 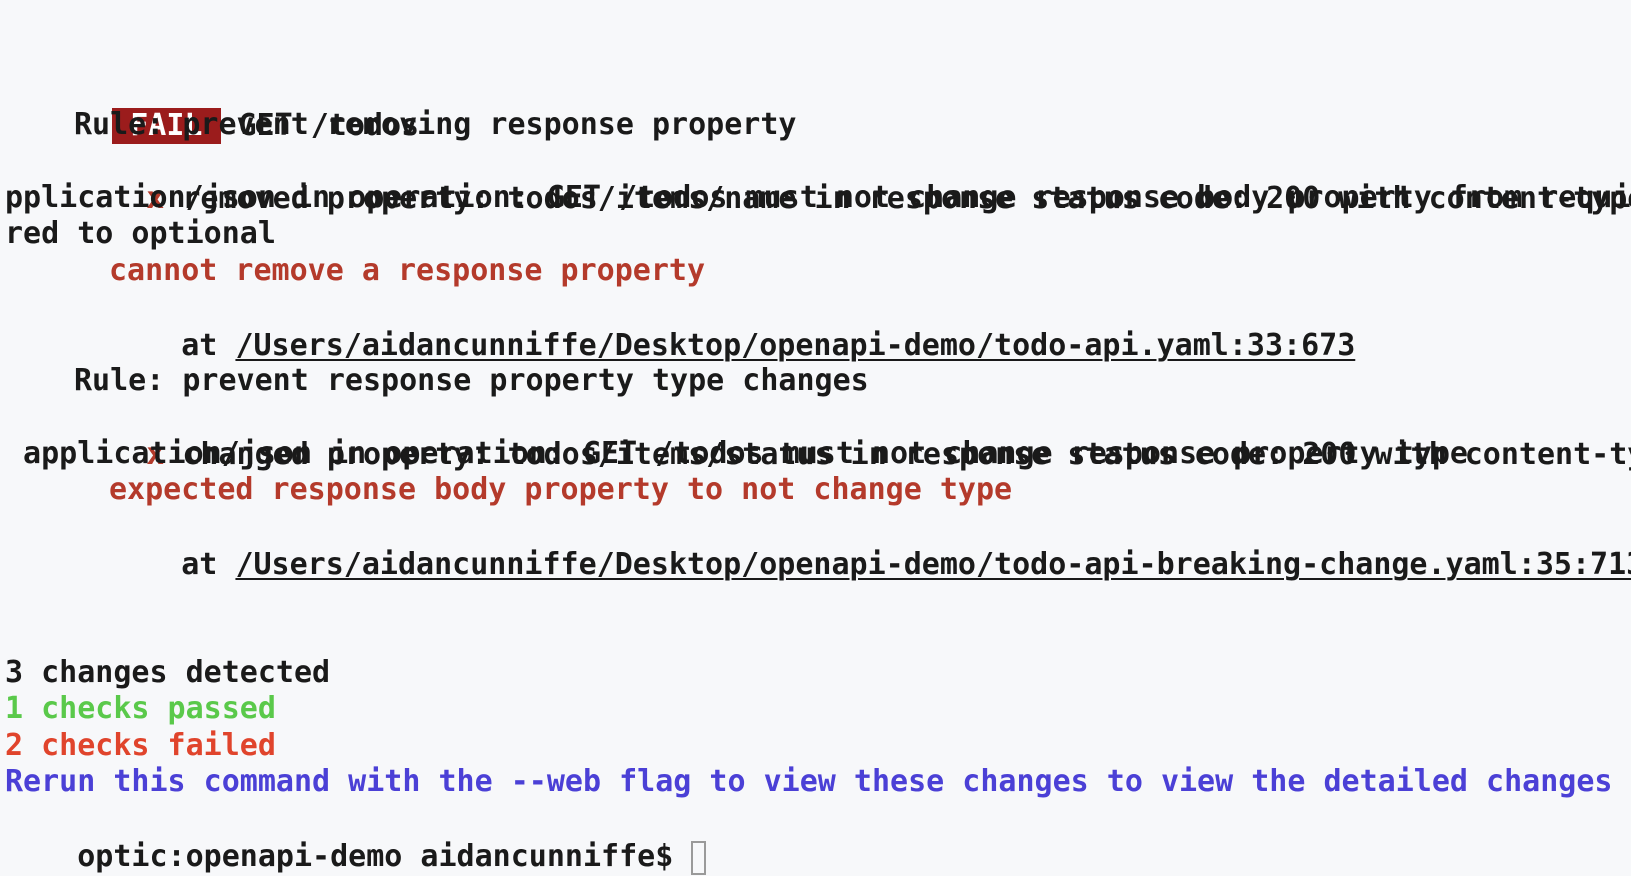 What do you see at coordinates (168, 672) in the screenshot?
I see `changes-detected: 3 changes detected` at bounding box center [168, 672].